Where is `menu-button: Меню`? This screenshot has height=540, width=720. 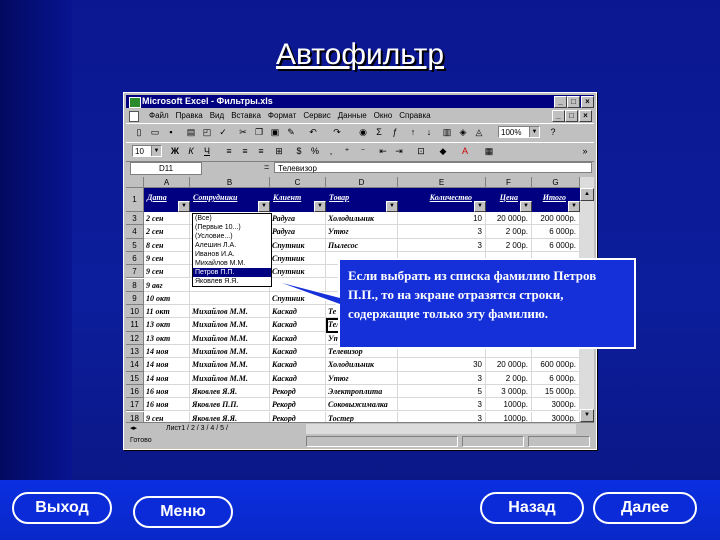
menu-button: Меню is located at coordinates (183, 512).